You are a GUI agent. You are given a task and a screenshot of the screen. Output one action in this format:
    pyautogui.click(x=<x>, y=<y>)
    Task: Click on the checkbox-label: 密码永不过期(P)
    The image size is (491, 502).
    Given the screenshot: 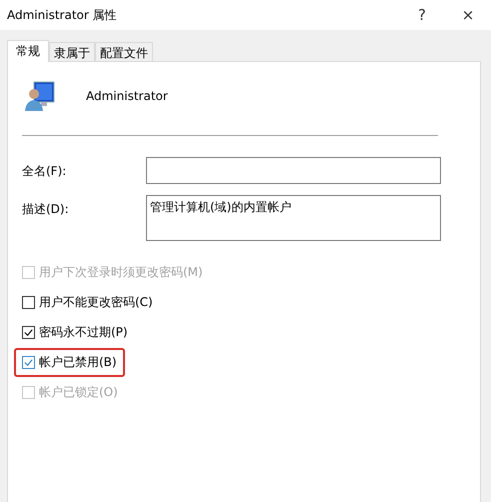 What is the action you would take?
    pyautogui.click(x=83, y=332)
    